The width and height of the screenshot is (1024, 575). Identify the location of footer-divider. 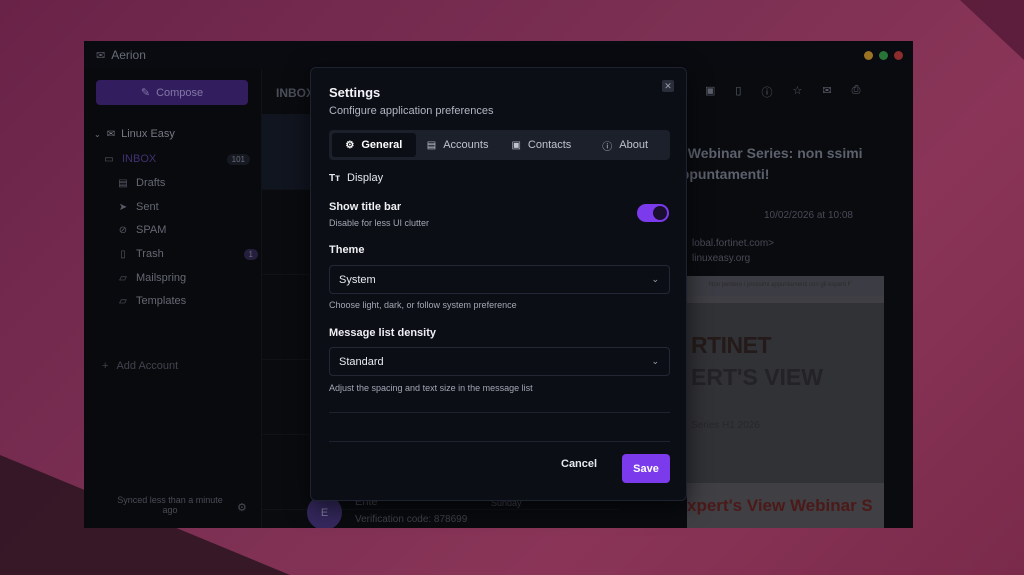
(499, 441).